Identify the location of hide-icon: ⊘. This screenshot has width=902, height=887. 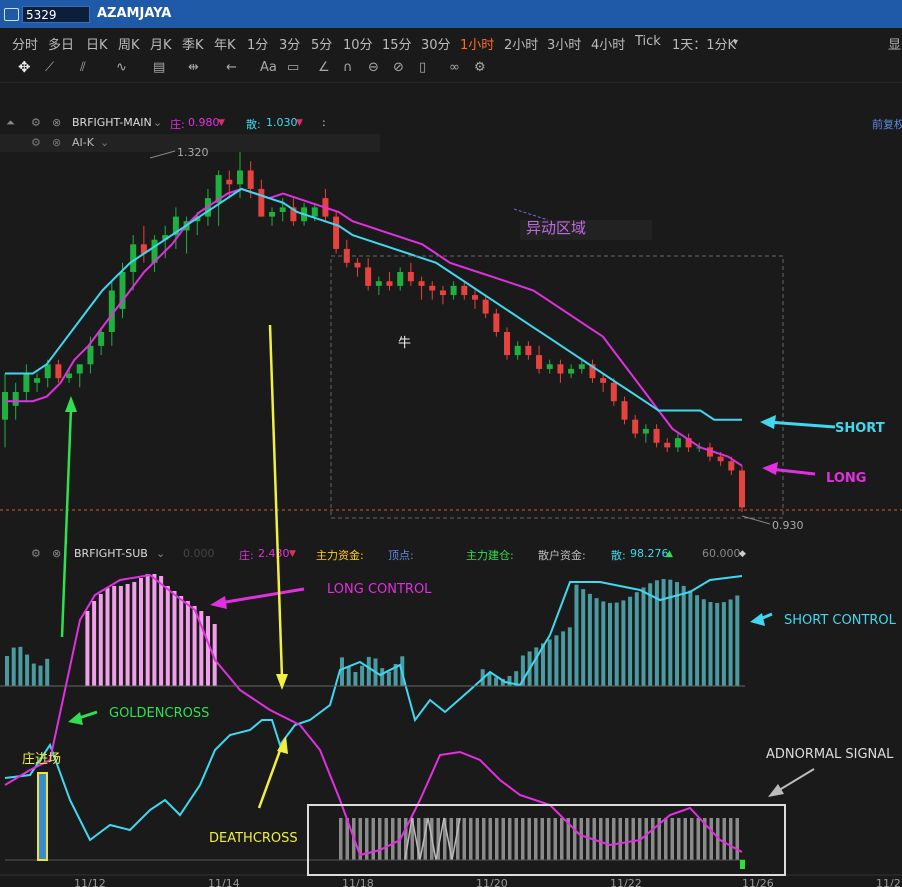
(398, 67).